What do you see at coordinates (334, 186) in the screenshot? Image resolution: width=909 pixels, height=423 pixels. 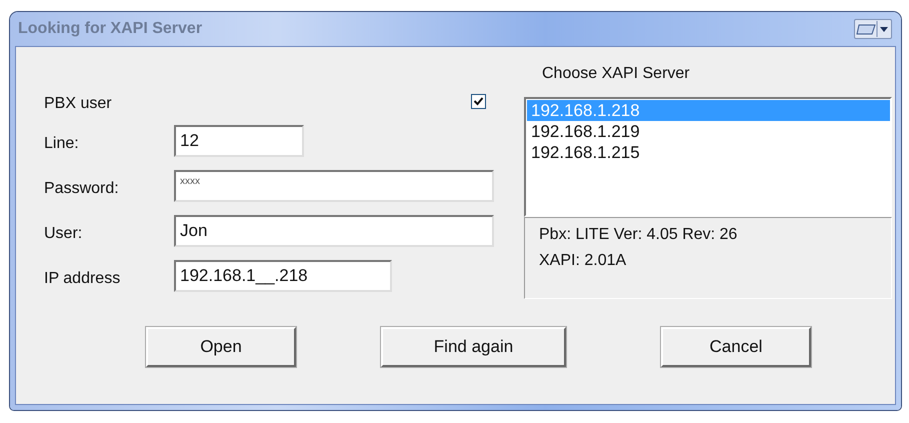 I see `password-field: xxxx` at bounding box center [334, 186].